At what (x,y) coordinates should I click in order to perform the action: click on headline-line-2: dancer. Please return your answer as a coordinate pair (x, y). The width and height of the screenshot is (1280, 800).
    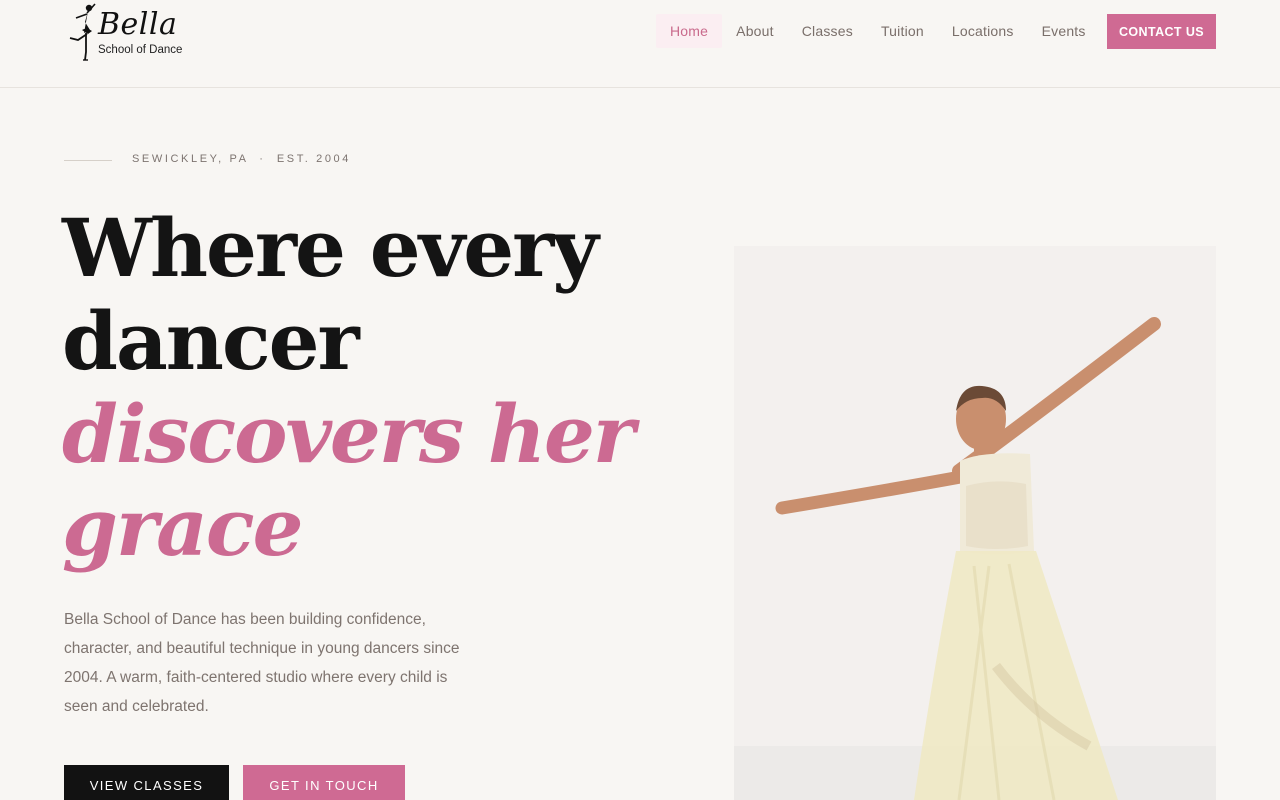
    Looking at the image, I should click on (211, 341).